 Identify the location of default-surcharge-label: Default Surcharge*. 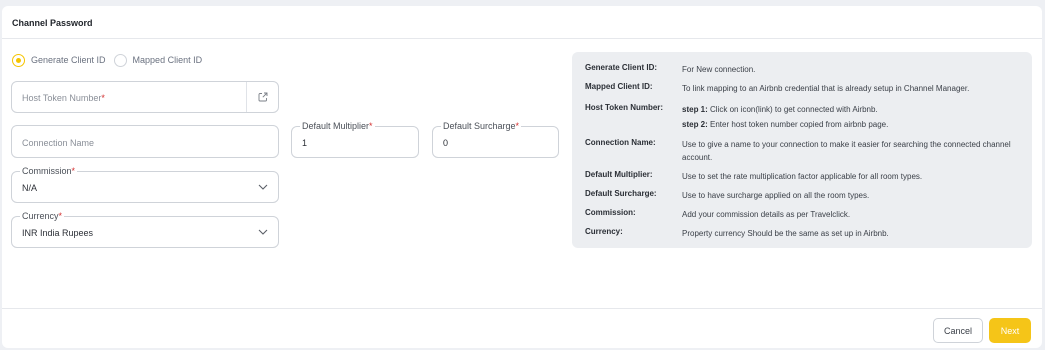
(481, 126).